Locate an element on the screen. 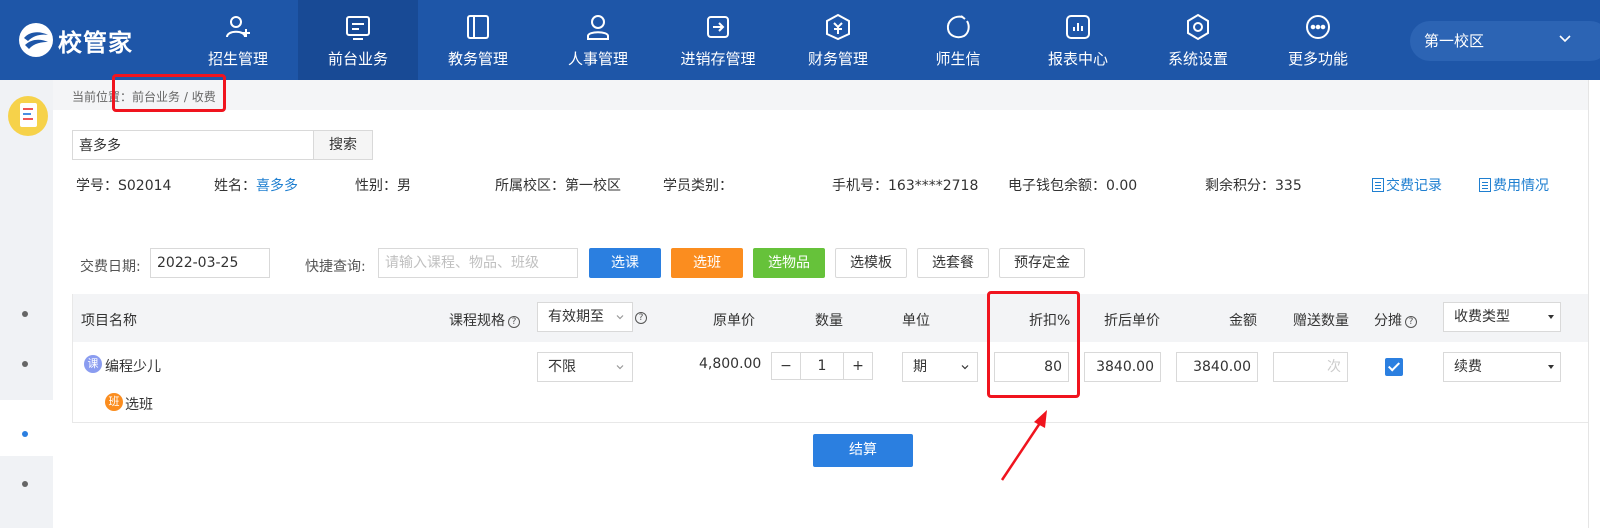 This screenshot has height=528, width=1600. decrement-button: − is located at coordinates (786, 366).